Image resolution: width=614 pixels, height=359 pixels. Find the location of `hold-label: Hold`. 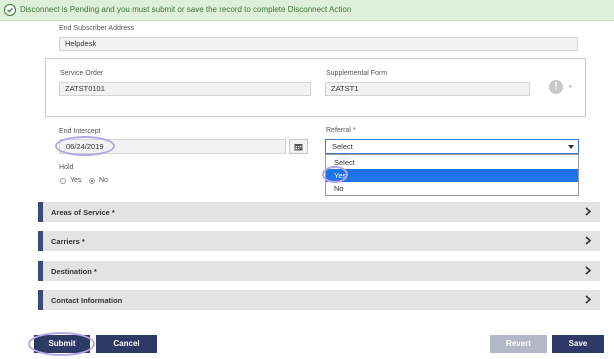

hold-label: Hold is located at coordinates (66, 167).